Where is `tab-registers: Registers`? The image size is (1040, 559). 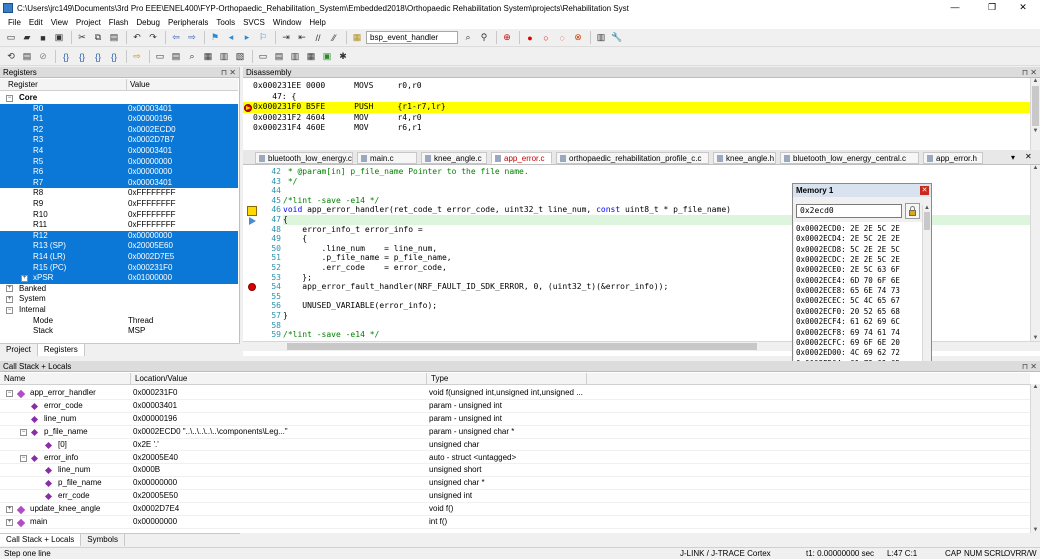
tab-registers: Registers is located at coordinates (61, 350).